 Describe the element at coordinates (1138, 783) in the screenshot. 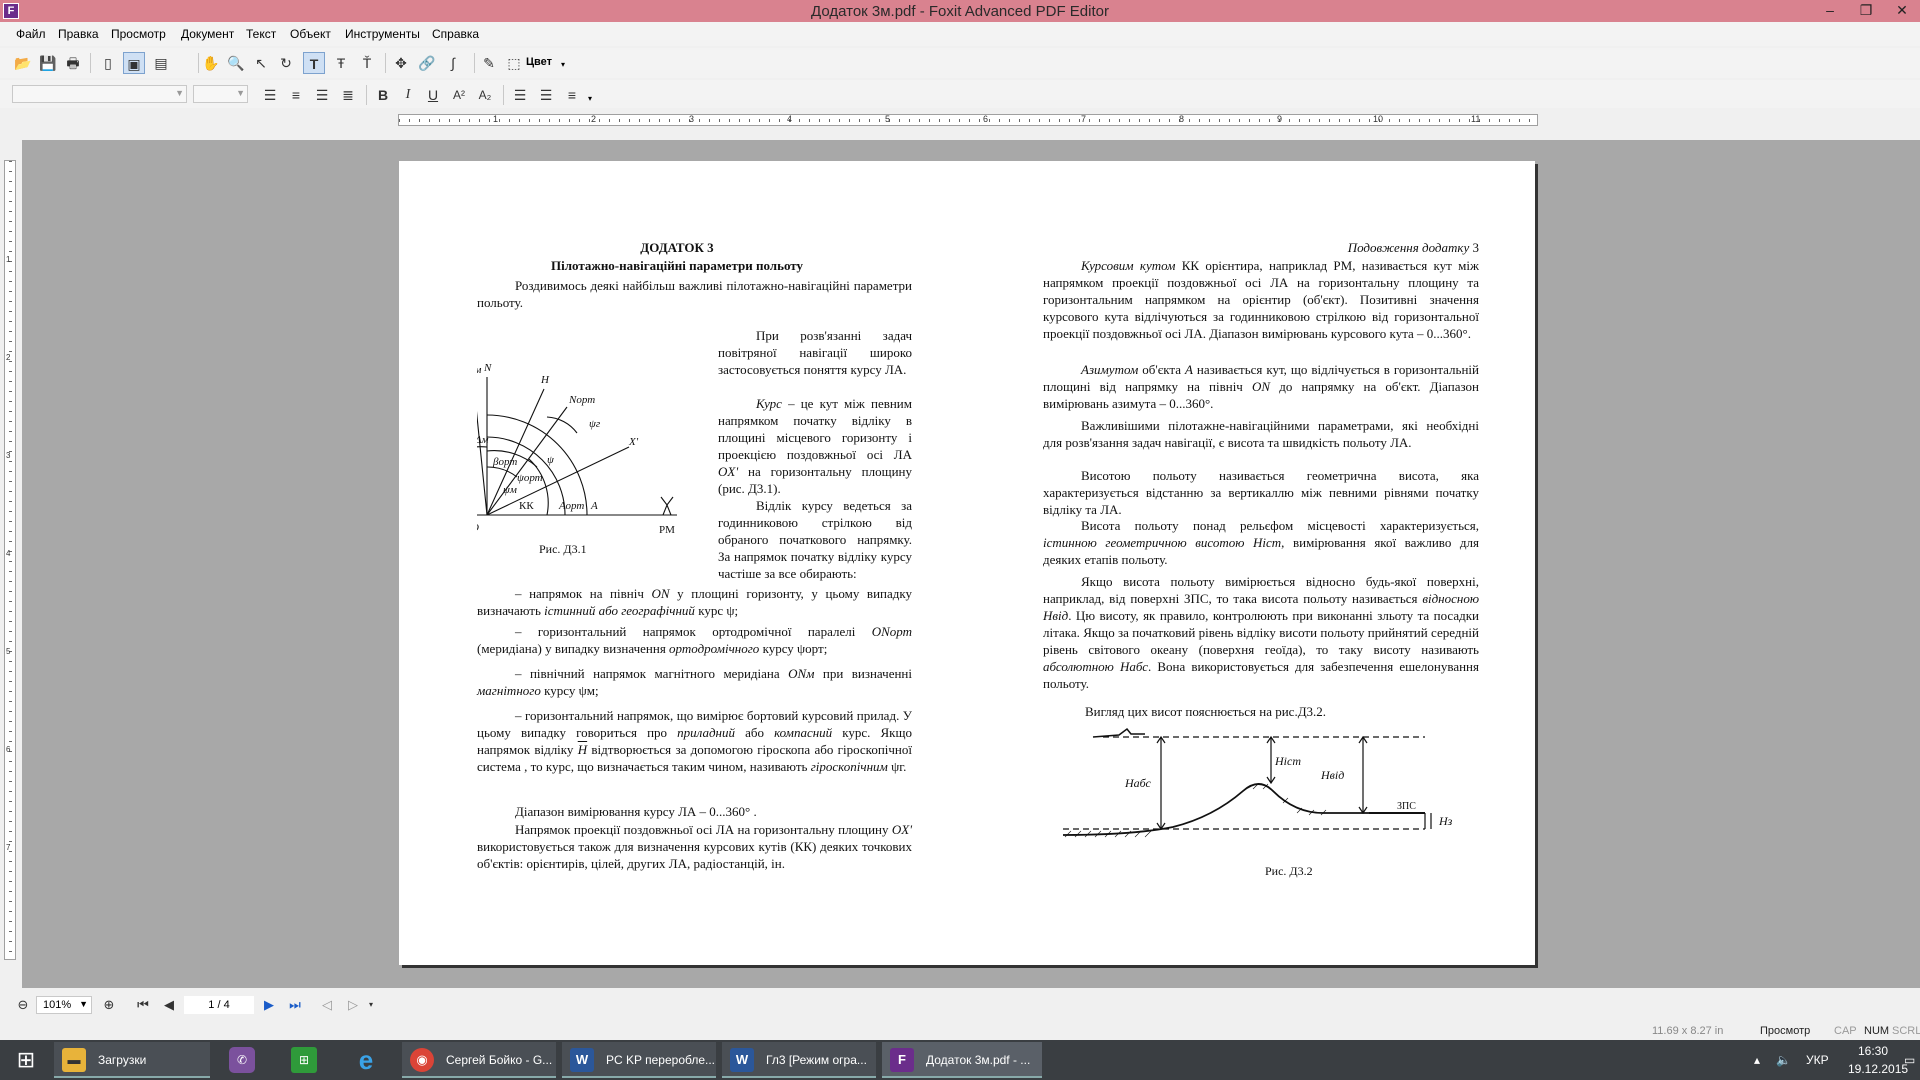

I see `label-habs: Hабс` at that location.